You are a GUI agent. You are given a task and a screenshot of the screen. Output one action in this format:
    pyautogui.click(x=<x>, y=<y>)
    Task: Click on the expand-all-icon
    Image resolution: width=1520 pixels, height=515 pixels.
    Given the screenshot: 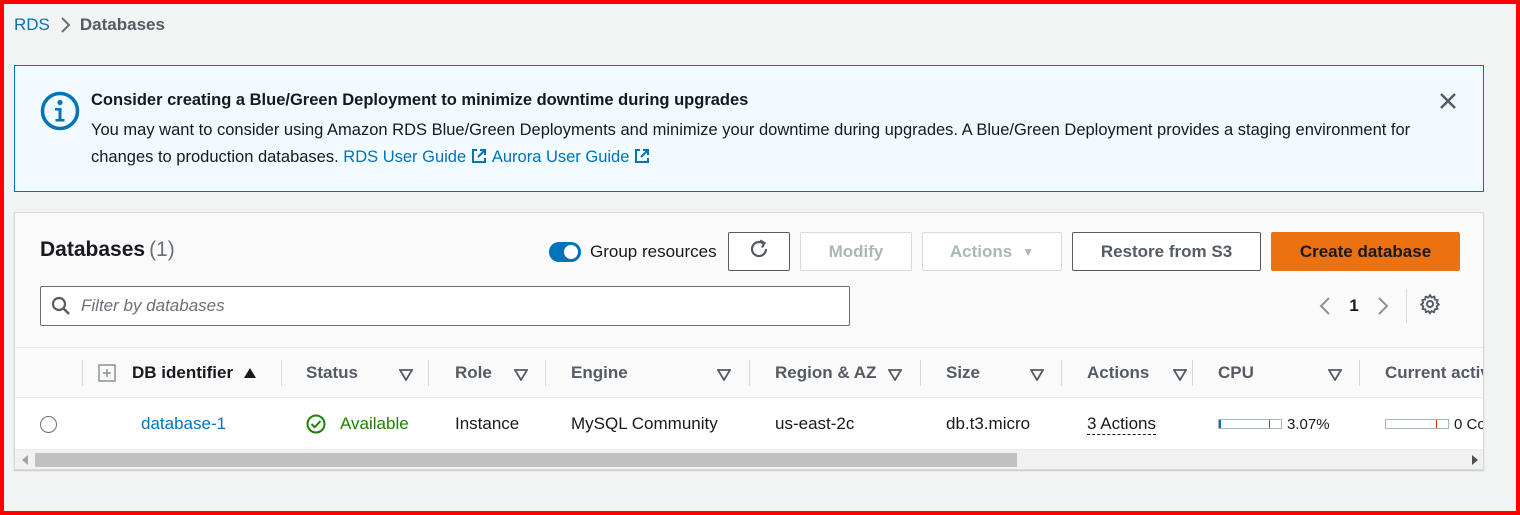 What is the action you would take?
    pyautogui.click(x=107, y=373)
    